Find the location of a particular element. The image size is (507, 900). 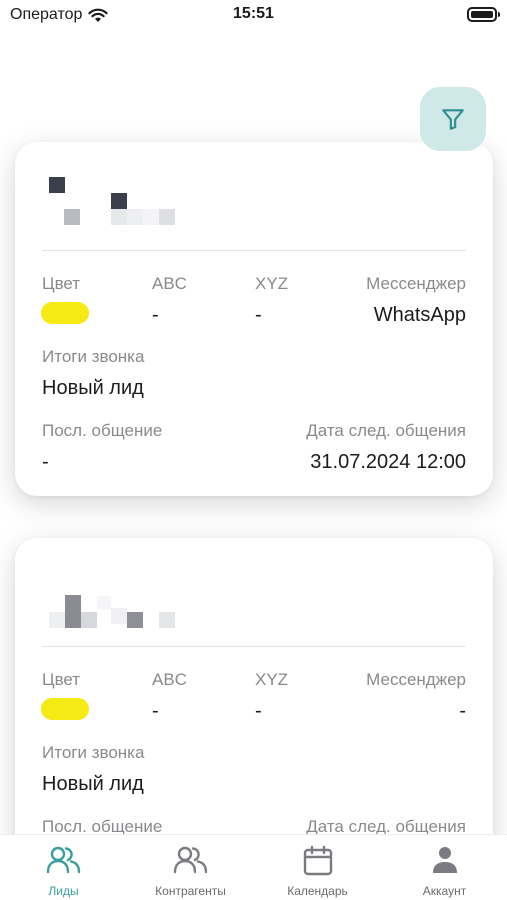

filter-button is located at coordinates (453, 119).